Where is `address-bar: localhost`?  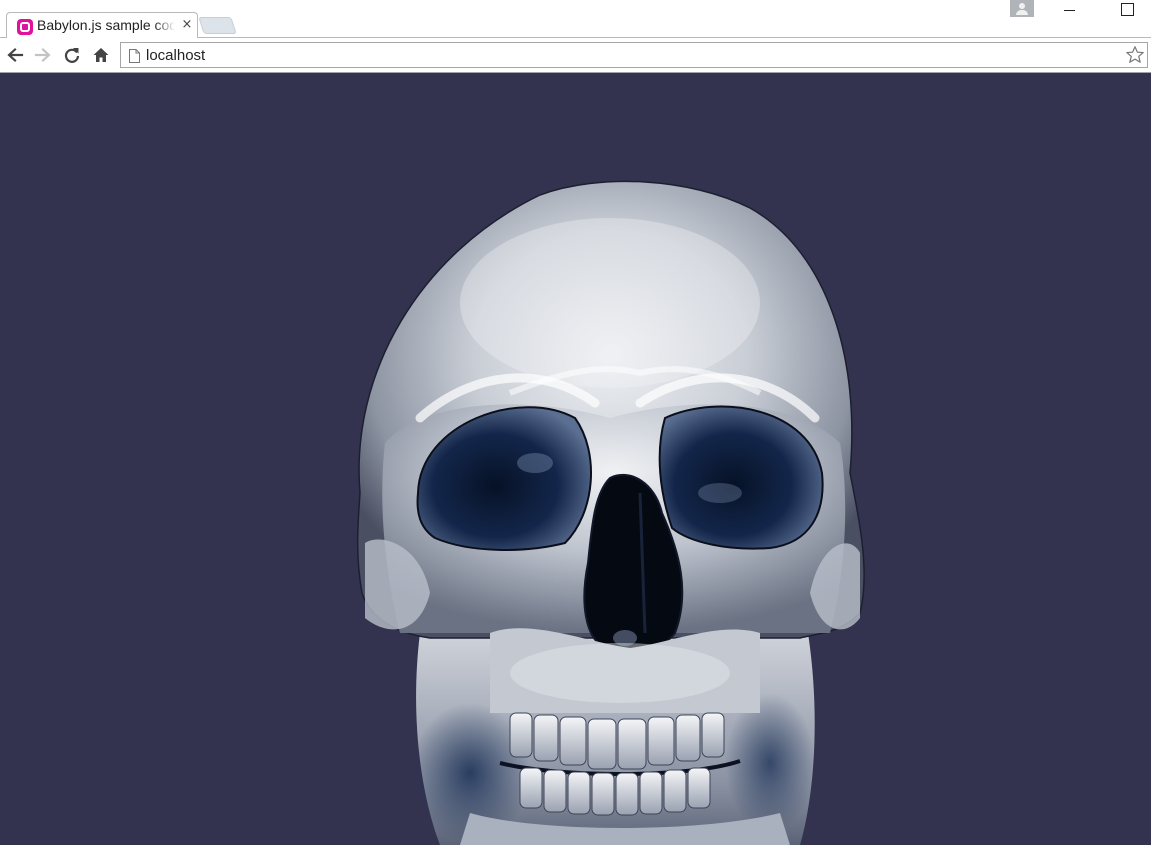
address-bar: localhost is located at coordinates (634, 55).